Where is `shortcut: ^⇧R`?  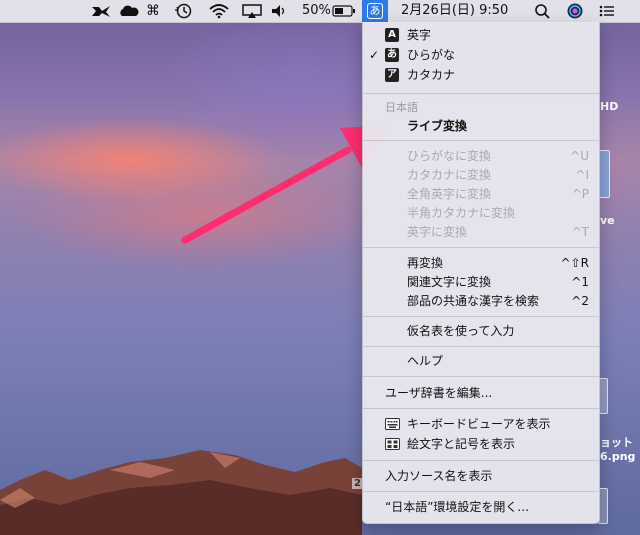
shortcut: ^⇧R is located at coordinates (574, 263).